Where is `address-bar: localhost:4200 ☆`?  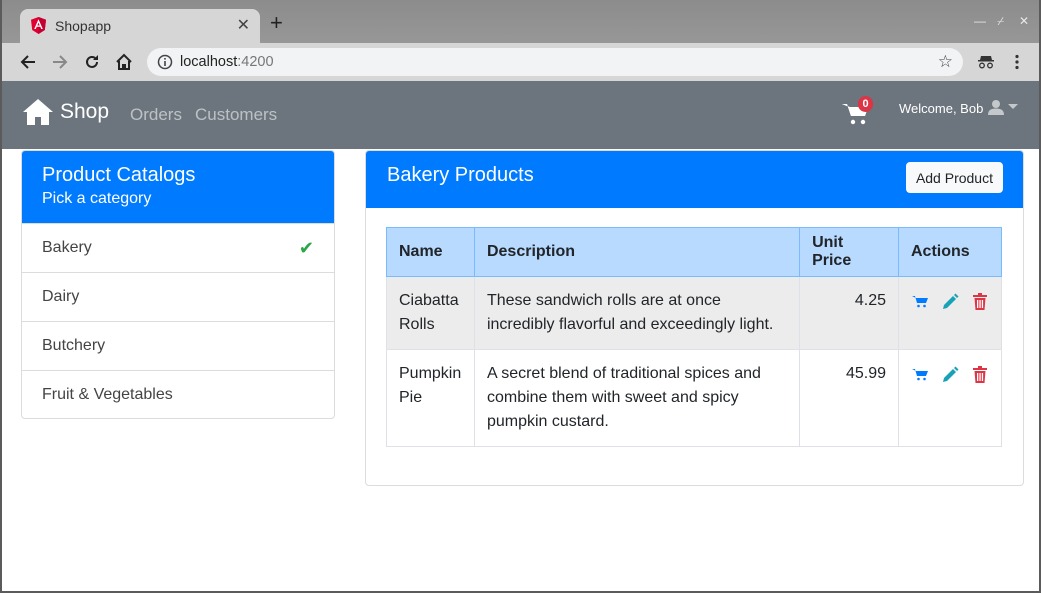
address-bar: localhost:4200 ☆ is located at coordinates (555, 62).